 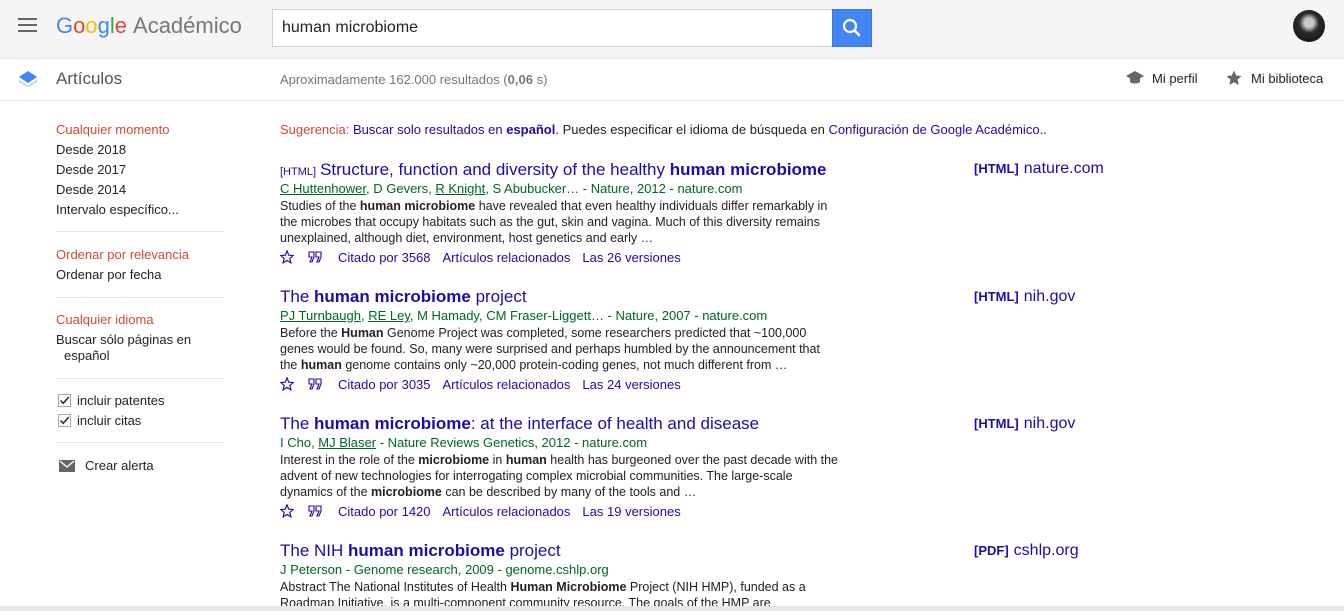 What do you see at coordinates (314, 550) in the screenshot?
I see `result-title-text: The NIH` at bounding box center [314, 550].